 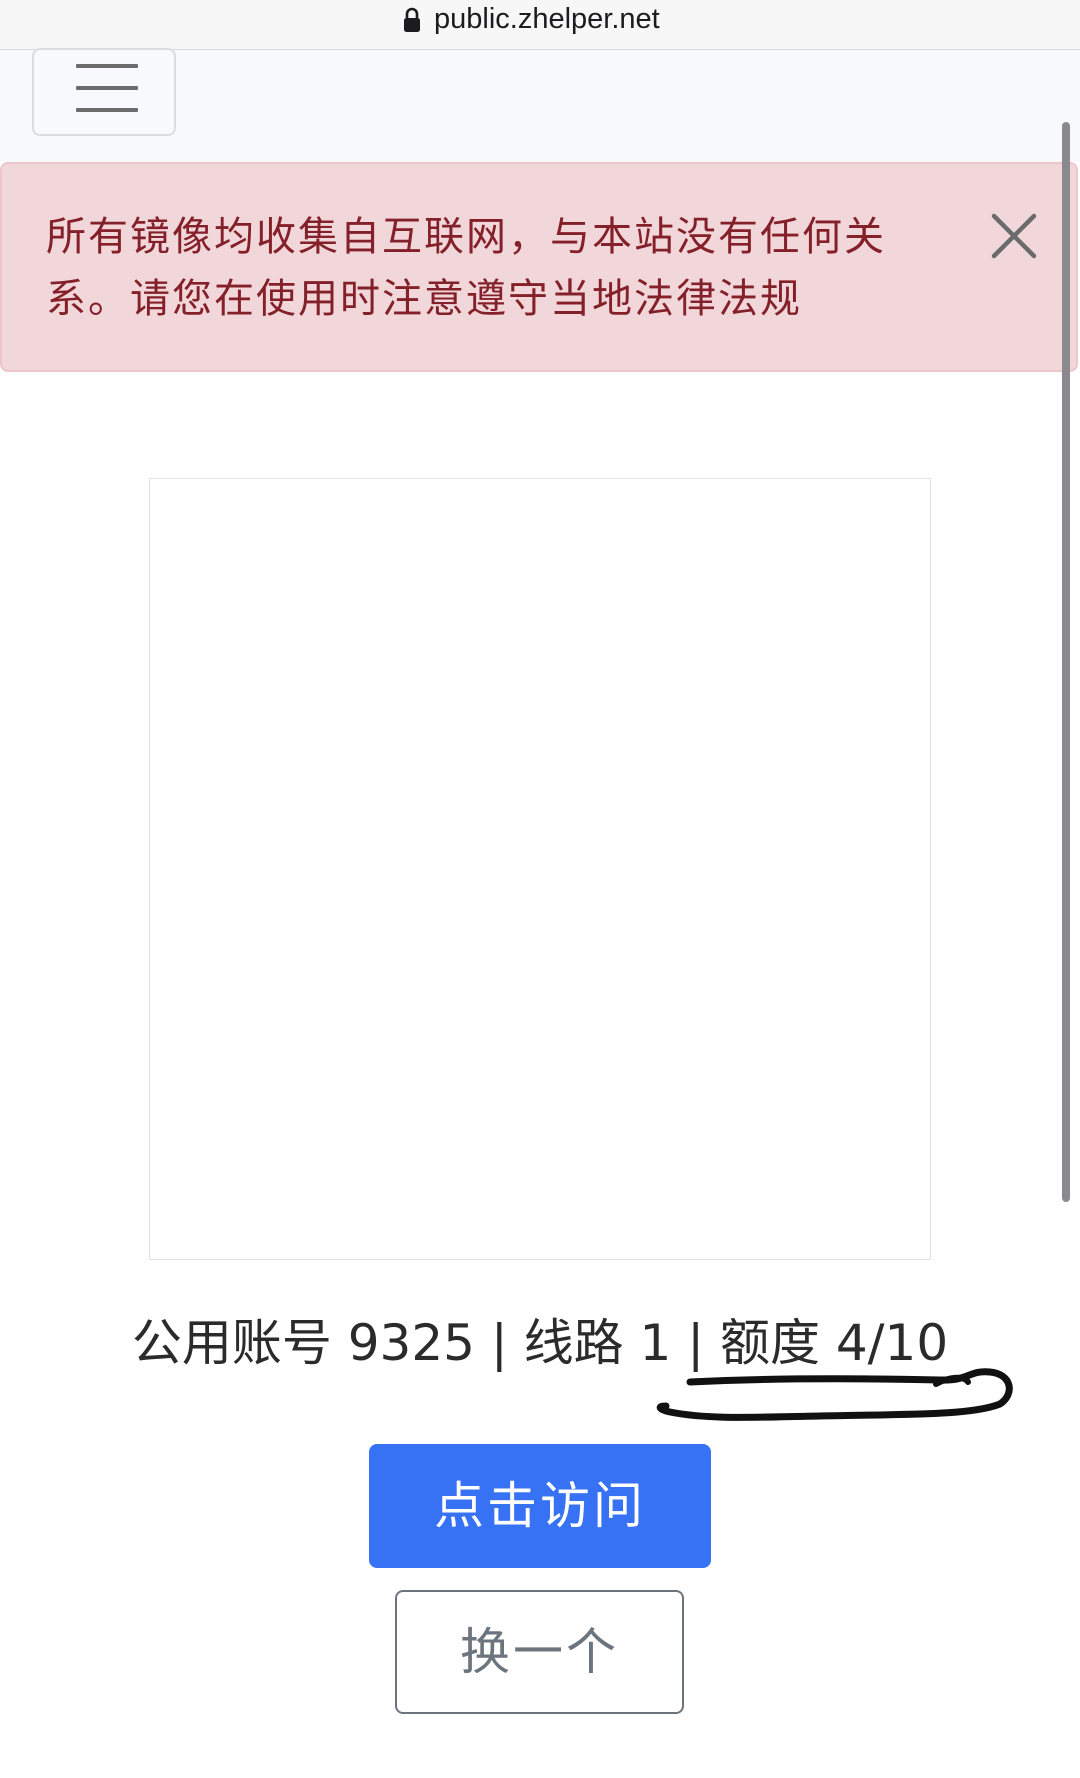 I want to click on disclaimer-alert: 所有镜像均收集自互联网，与本站没有任何关系。请您在使用时注意遵守当地法律法规, so click(x=539, y=267).